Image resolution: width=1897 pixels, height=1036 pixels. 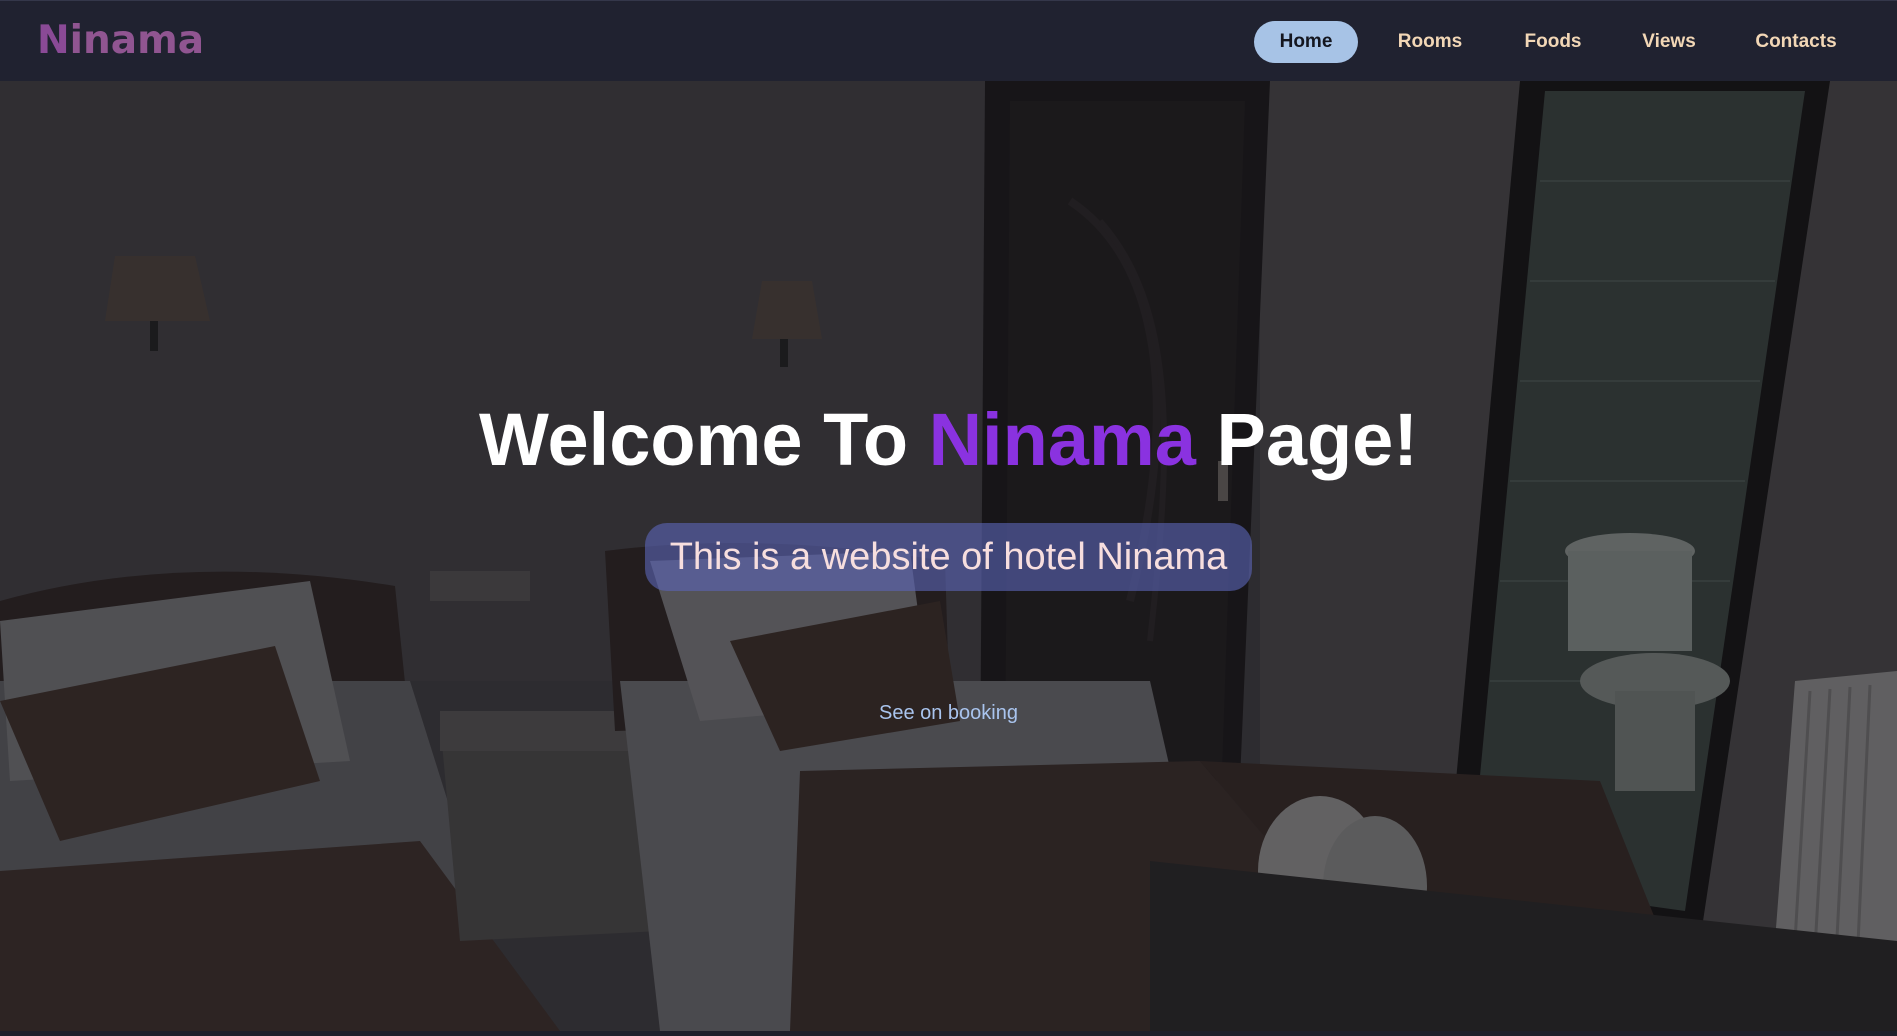 I want to click on nav-contacts: Contacts, so click(x=1796, y=42).